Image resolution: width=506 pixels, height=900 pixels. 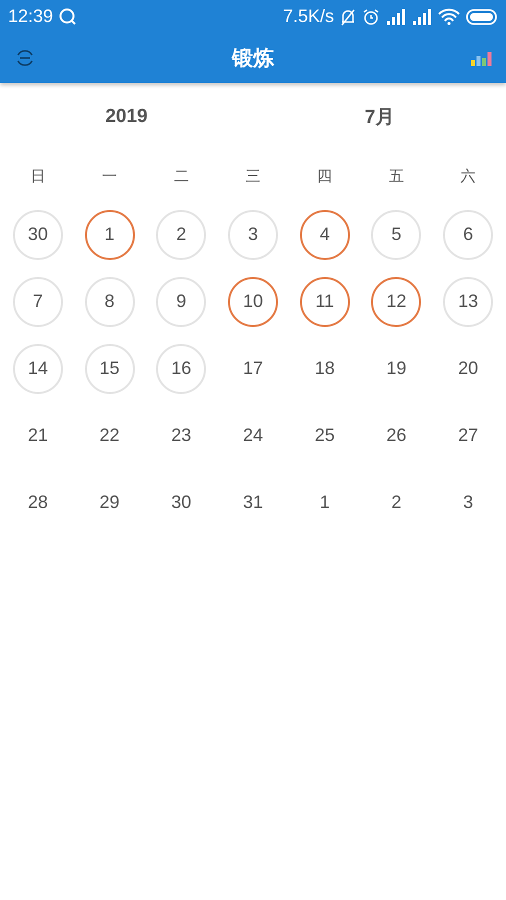 What do you see at coordinates (468, 369) in the screenshot?
I see `calendar-day: 20` at bounding box center [468, 369].